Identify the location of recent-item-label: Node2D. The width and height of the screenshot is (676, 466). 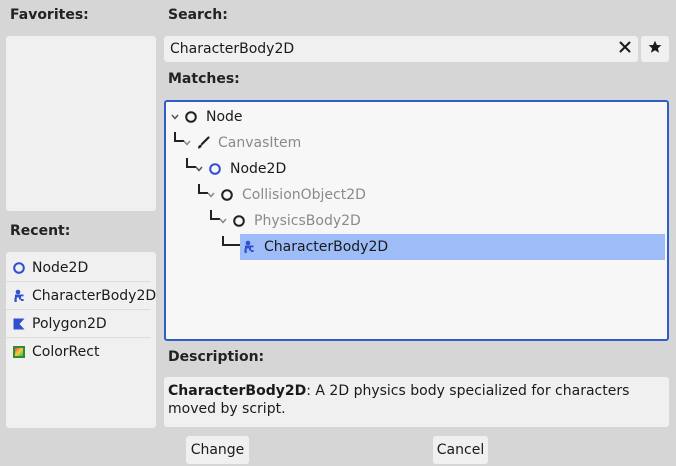
(60, 267).